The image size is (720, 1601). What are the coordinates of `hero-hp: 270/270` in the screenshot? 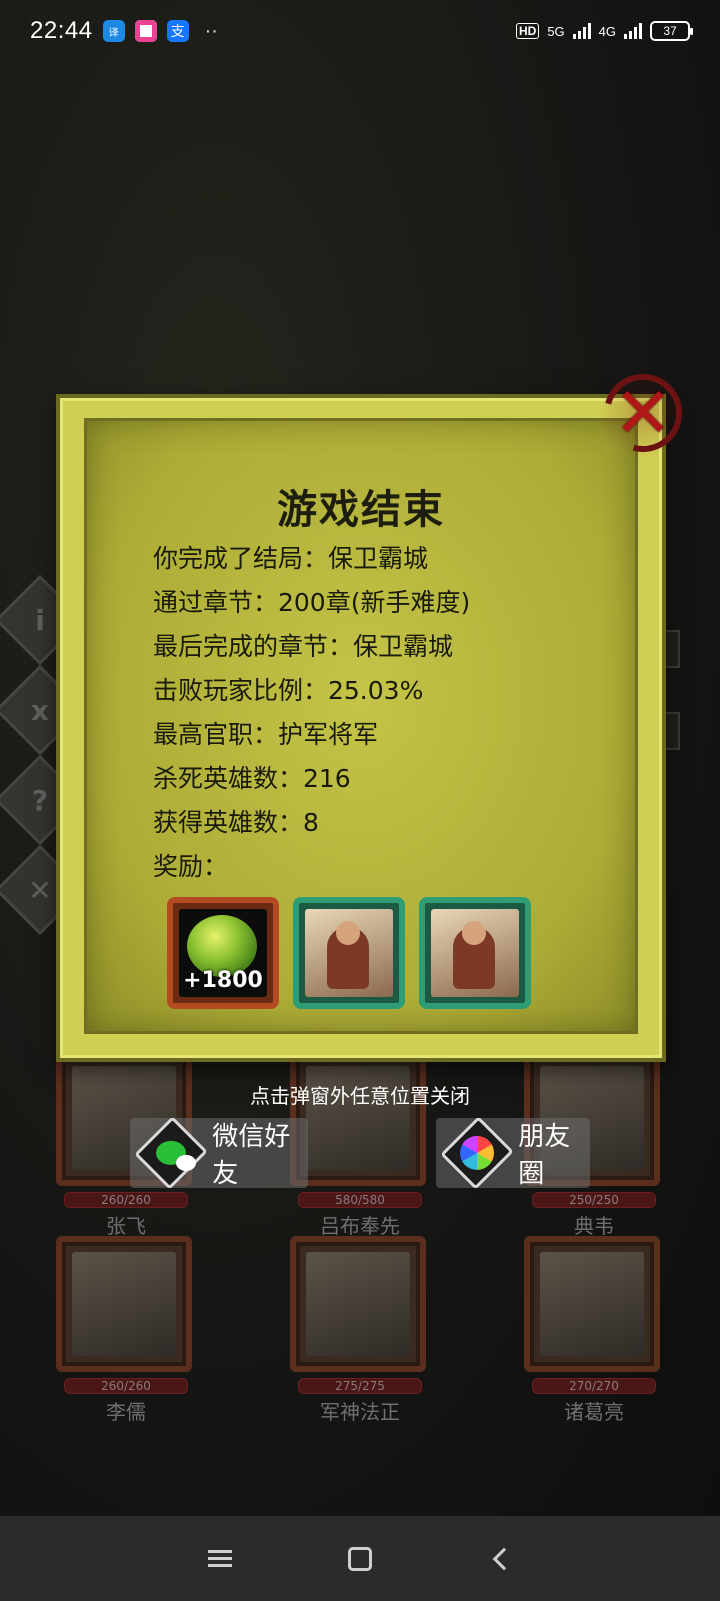 It's located at (594, 1386).